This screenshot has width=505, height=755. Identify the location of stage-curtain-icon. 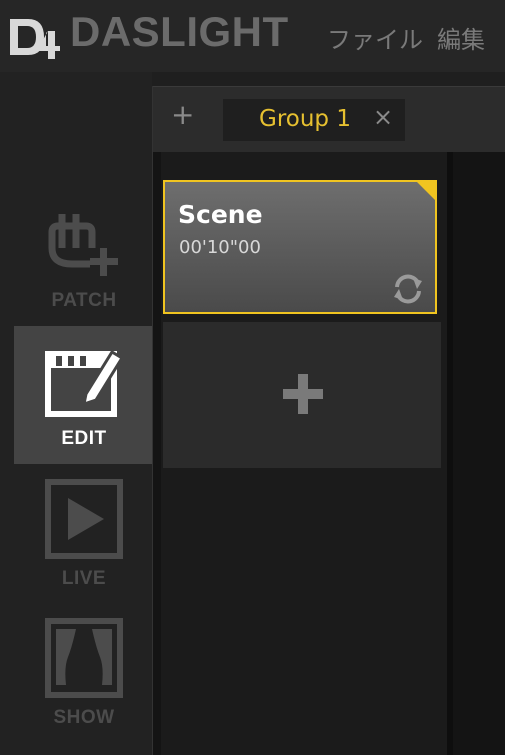
(84, 658).